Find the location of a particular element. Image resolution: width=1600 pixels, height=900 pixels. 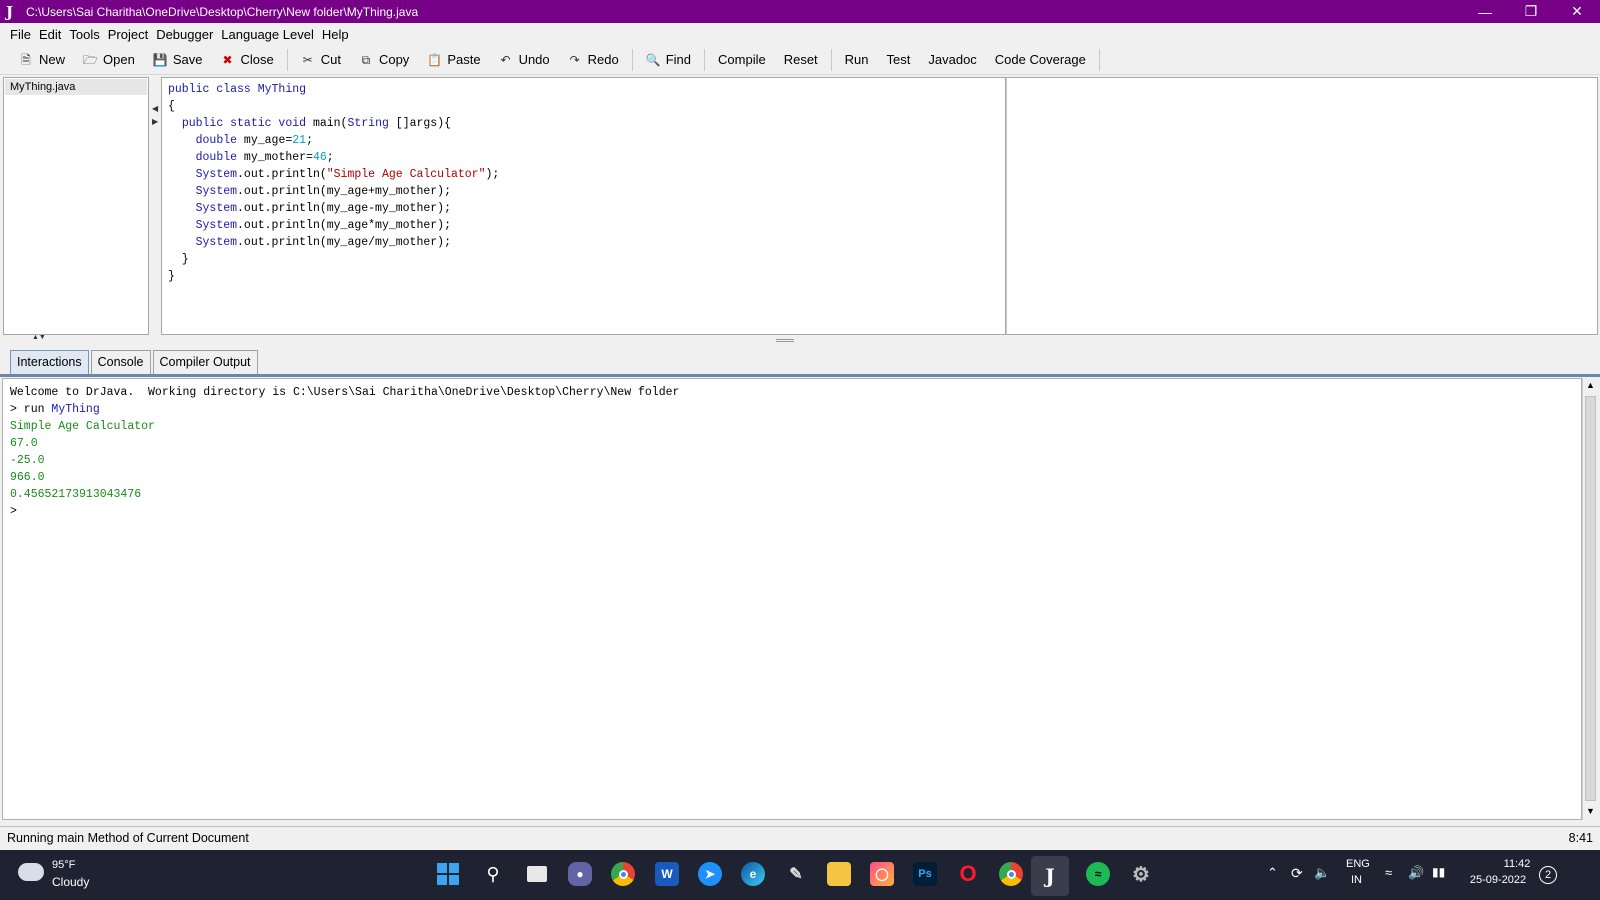

open-button: 🗁 Open is located at coordinates (109, 60).